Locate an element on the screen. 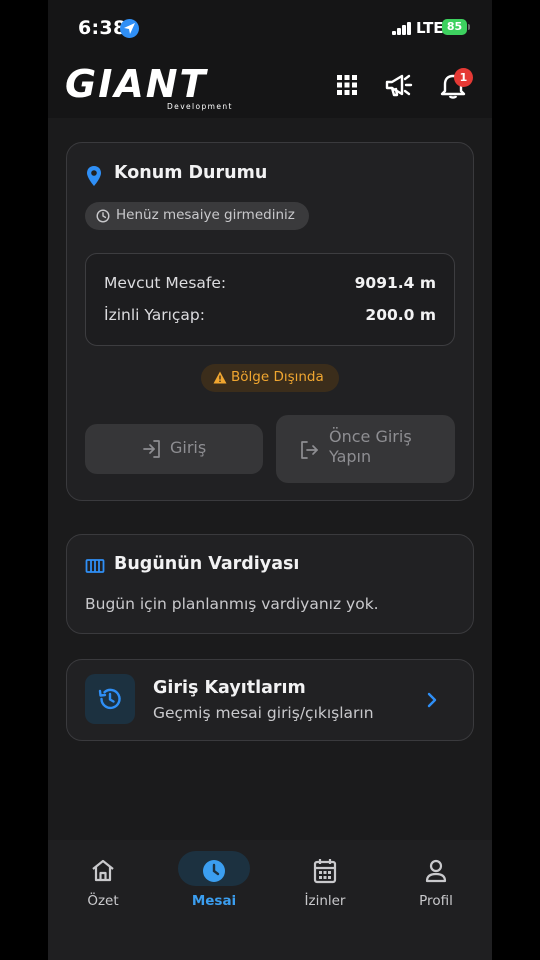 This screenshot has width=540, height=960. zone-warning-badge: Bölge Dışında is located at coordinates (270, 378).